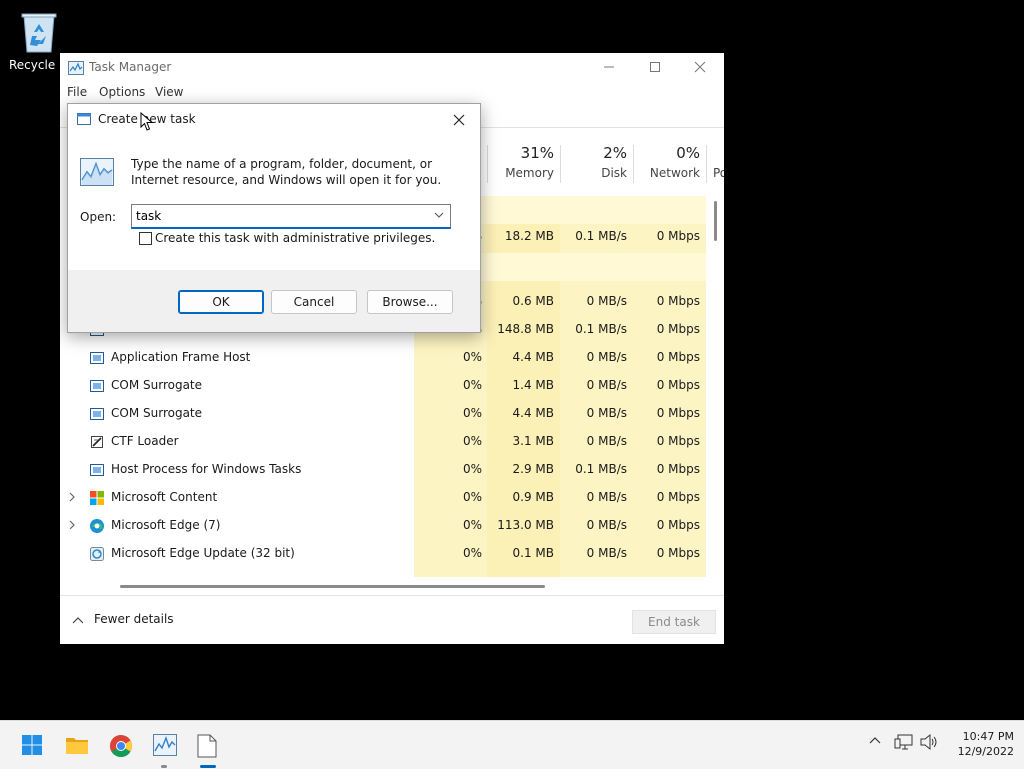  I want to click on dialog-titlebar: Create new task, so click(274, 119).